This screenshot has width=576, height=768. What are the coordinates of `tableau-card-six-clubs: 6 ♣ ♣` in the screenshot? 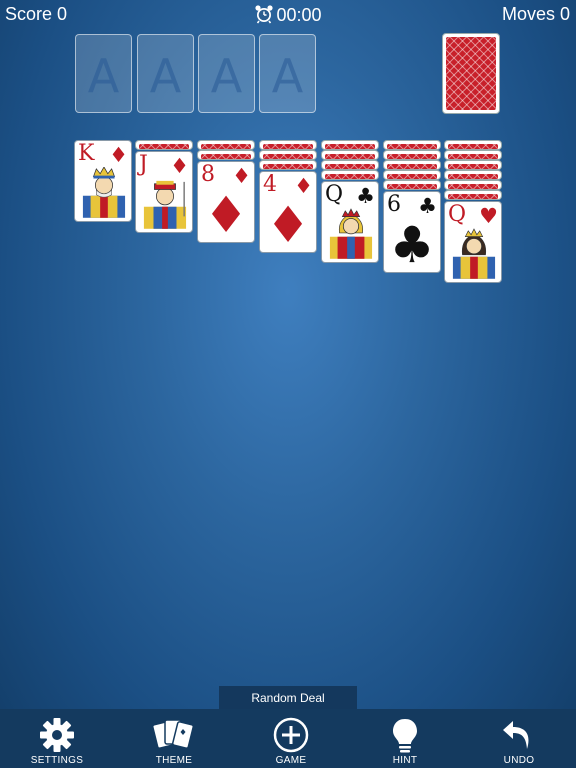 It's located at (412, 232).